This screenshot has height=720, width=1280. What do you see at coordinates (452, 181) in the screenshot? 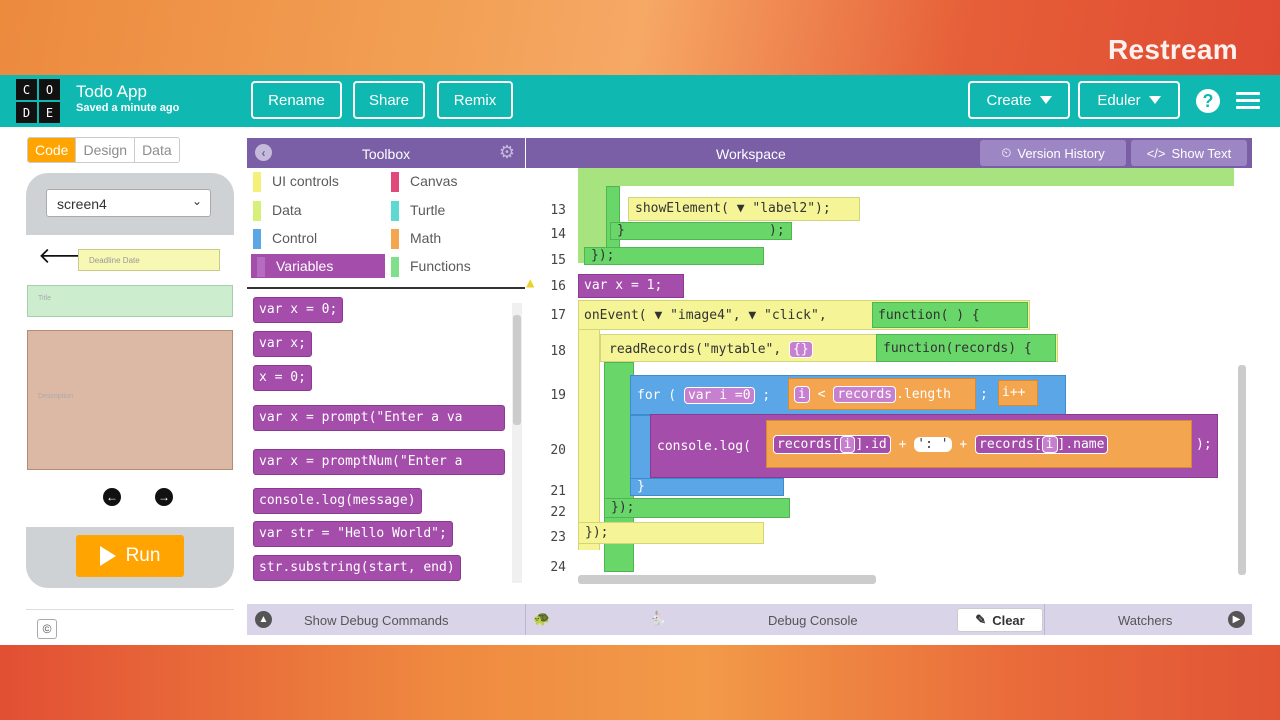
I see `category-canvas: Canvas` at bounding box center [452, 181].